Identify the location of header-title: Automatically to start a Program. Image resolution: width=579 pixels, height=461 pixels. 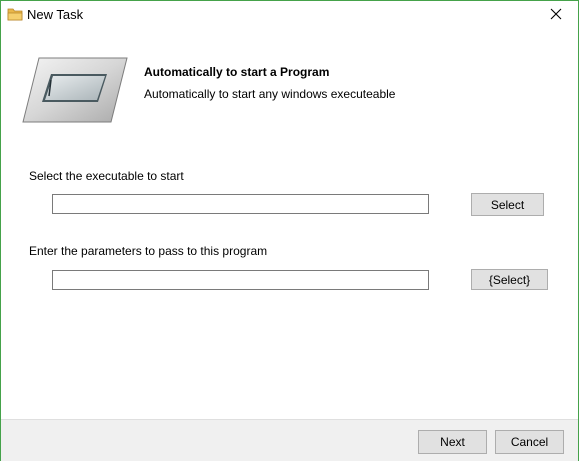
(237, 72).